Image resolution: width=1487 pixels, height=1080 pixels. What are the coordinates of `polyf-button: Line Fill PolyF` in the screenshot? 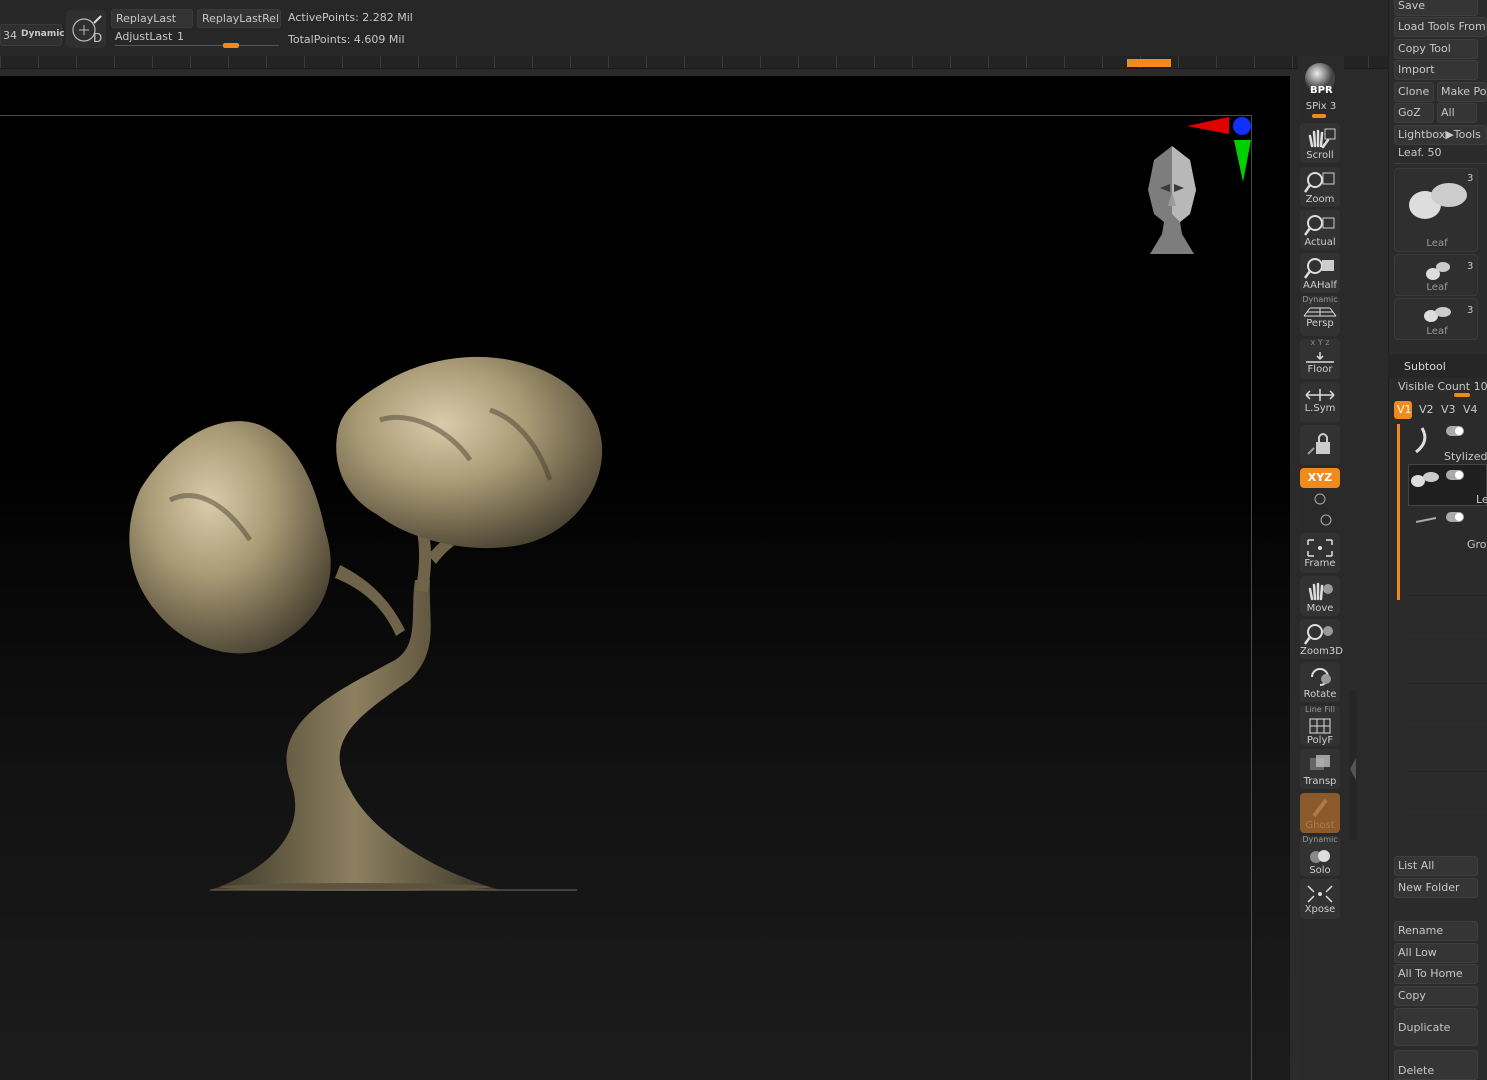 It's located at (1320, 726).